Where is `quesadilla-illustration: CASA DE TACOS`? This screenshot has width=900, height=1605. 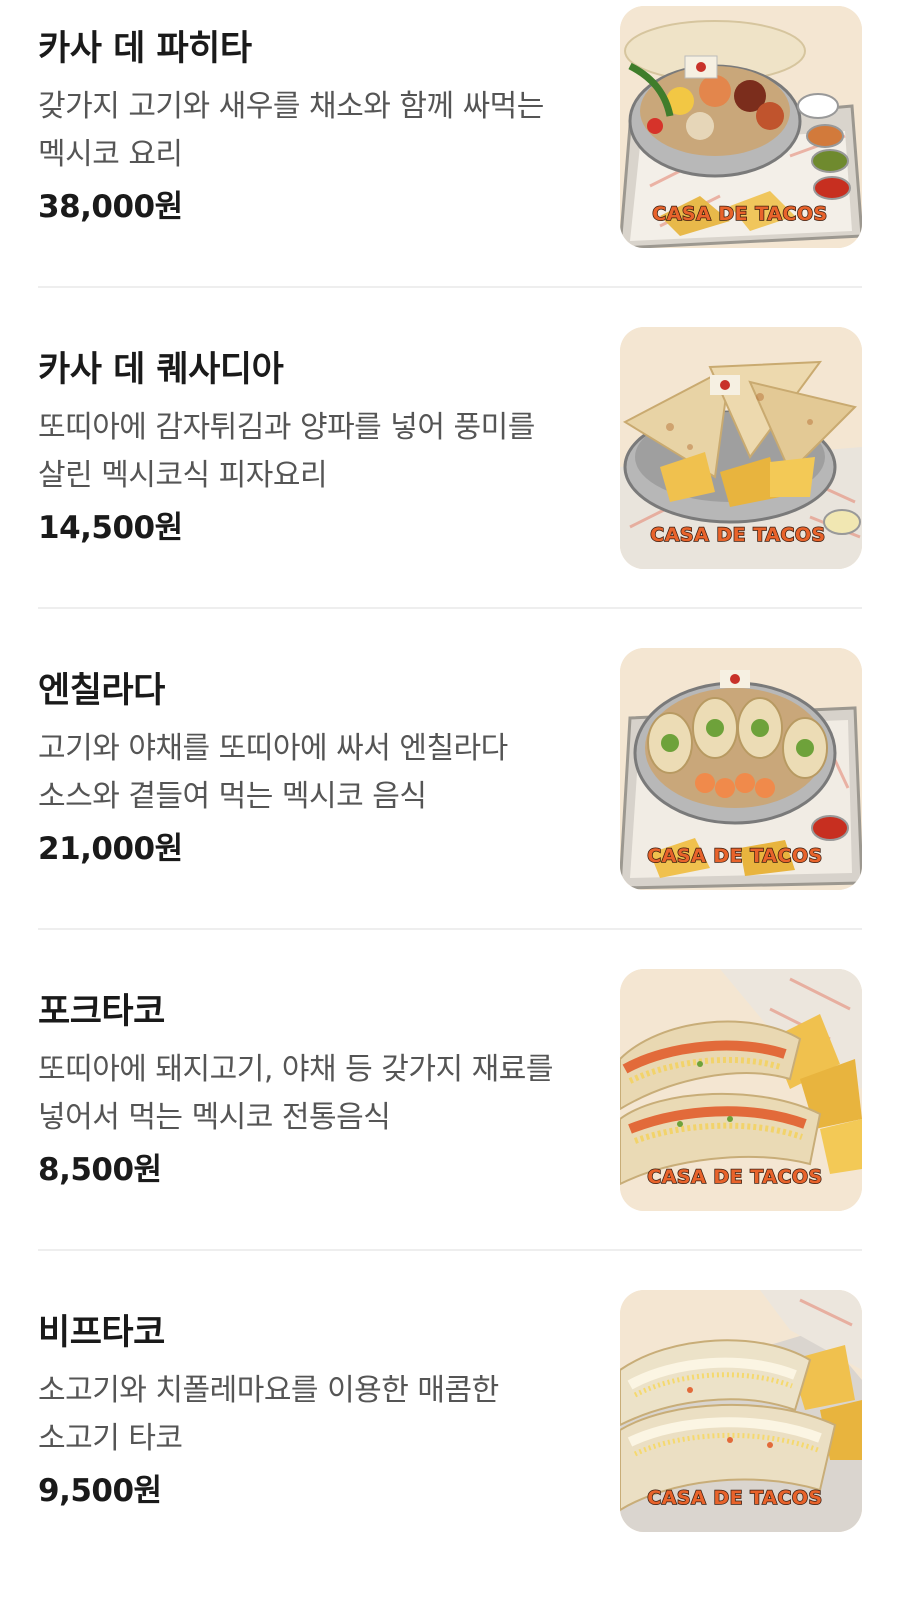
quesadilla-illustration: CASA DE TACOS is located at coordinates (741, 448).